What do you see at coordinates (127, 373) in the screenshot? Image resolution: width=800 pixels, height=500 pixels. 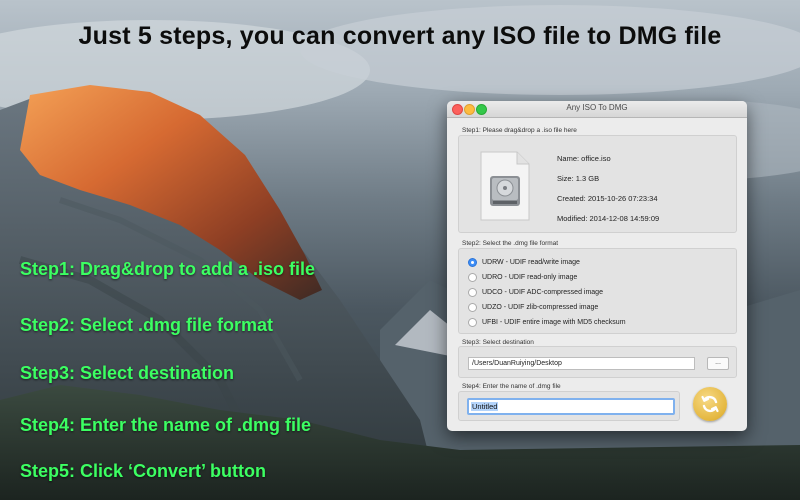 I see `step-3-instruction: Step3: Select destination` at bounding box center [127, 373].